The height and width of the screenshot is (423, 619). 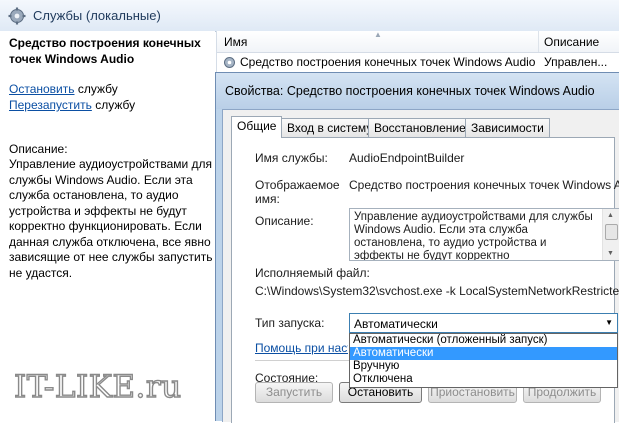 I want to click on service-name-value: AudioEndpointBuilder, so click(x=407, y=158).